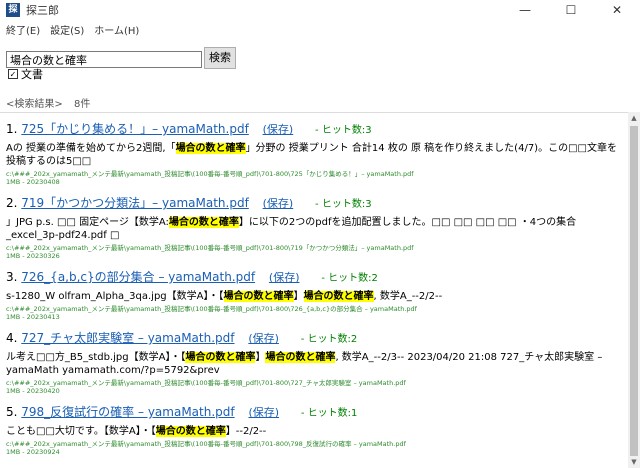  What do you see at coordinates (33, 317) in the screenshot?
I see `result-file-meta: 1MB - 20230413` at bounding box center [33, 317].